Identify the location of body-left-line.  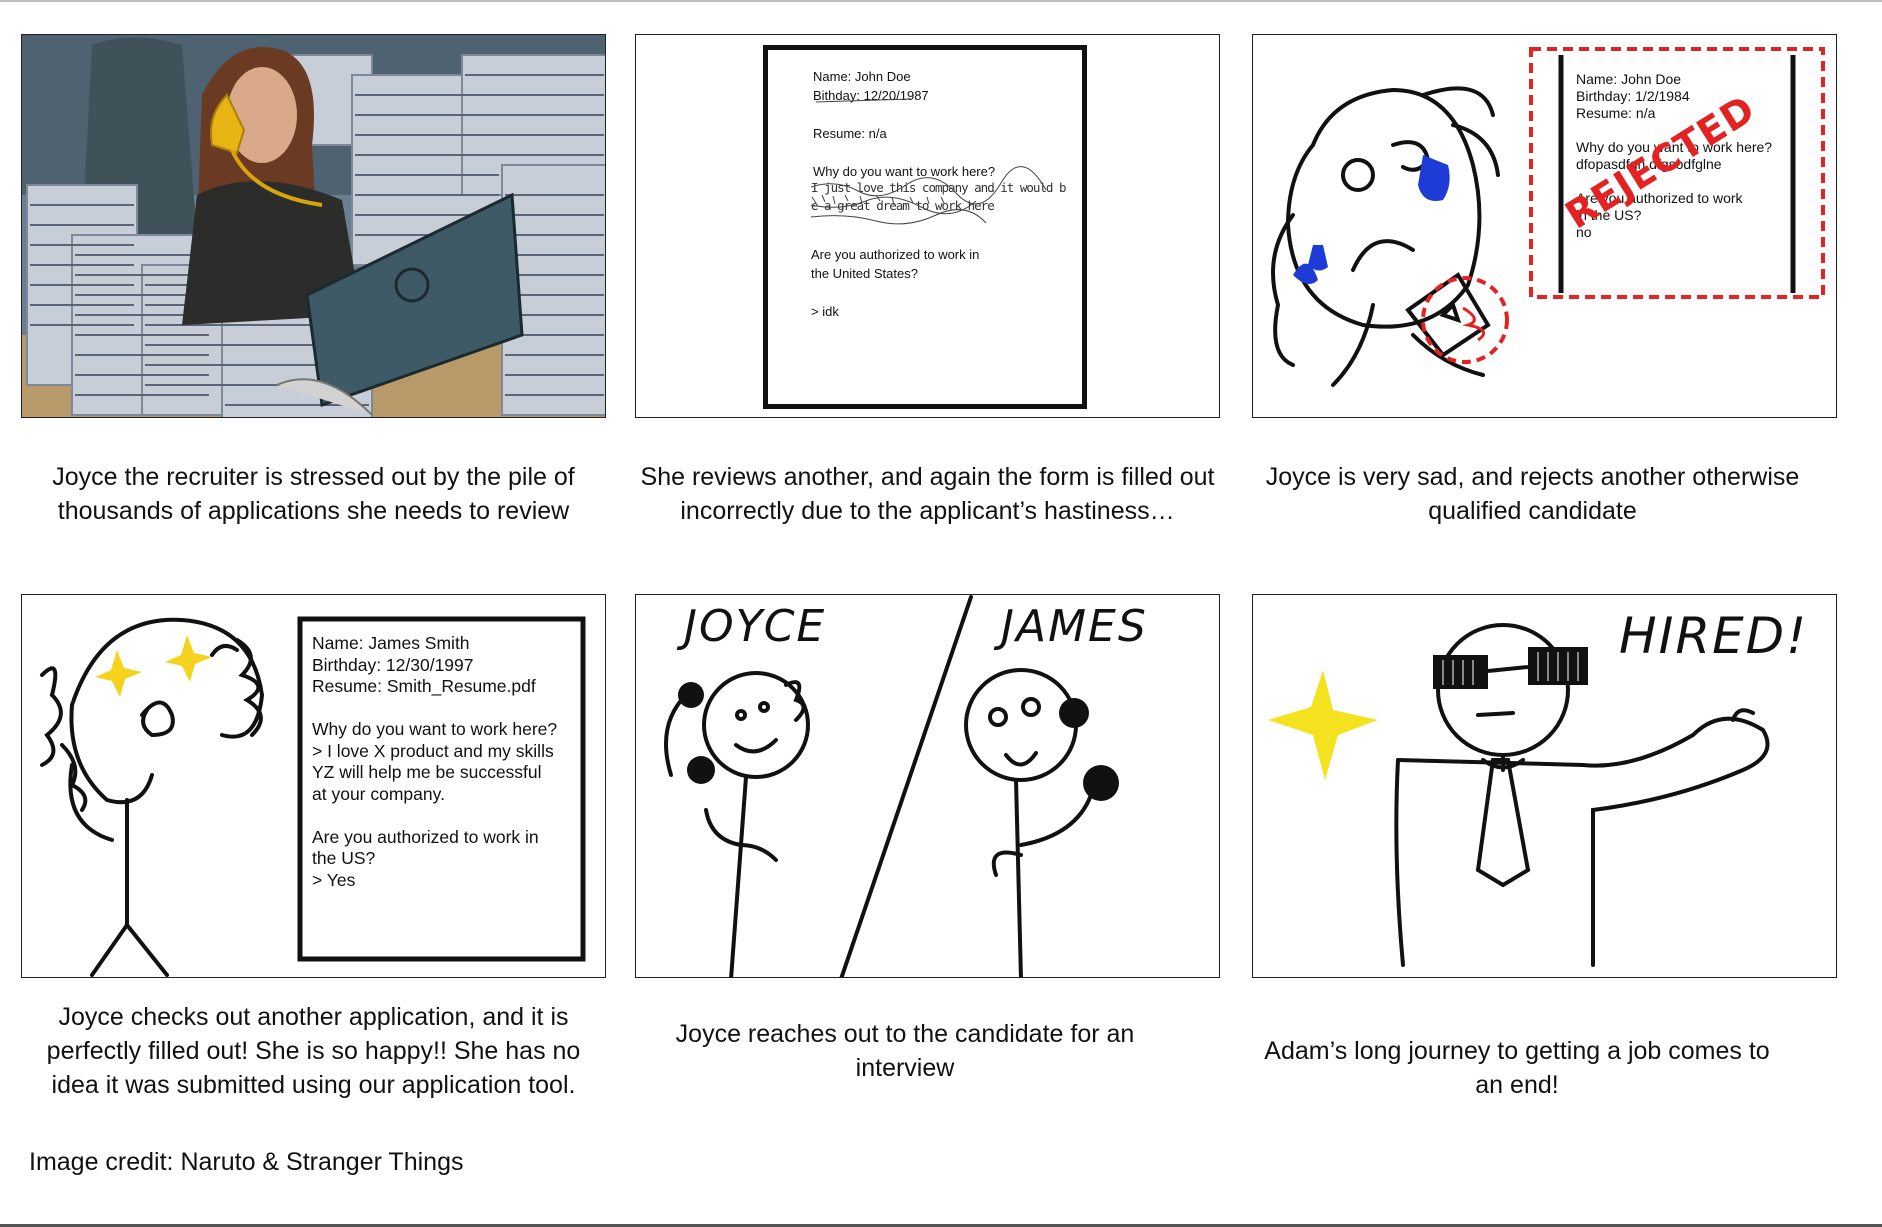
(1399, 862).